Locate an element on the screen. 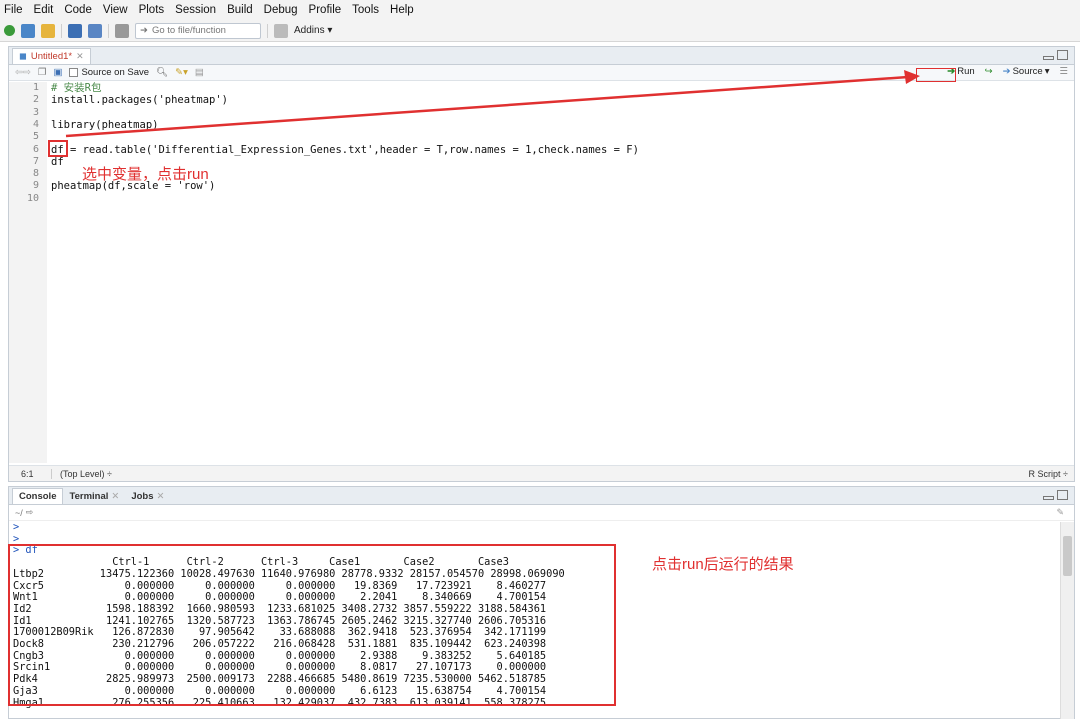 Image resolution: width=1080 pixels, height=719 pixels. outline-icon: ▤ is located at coordinates (199, 72).